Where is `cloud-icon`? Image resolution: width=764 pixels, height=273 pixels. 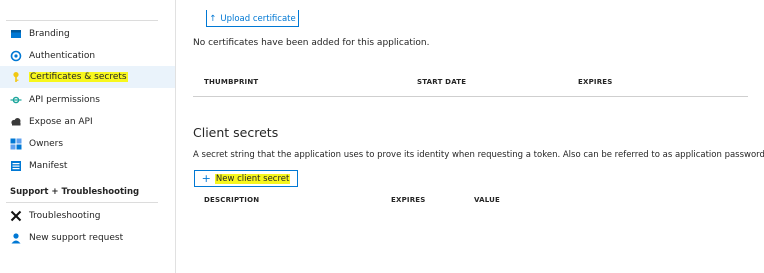 cloud-icon is located at coordinates (16, 122).